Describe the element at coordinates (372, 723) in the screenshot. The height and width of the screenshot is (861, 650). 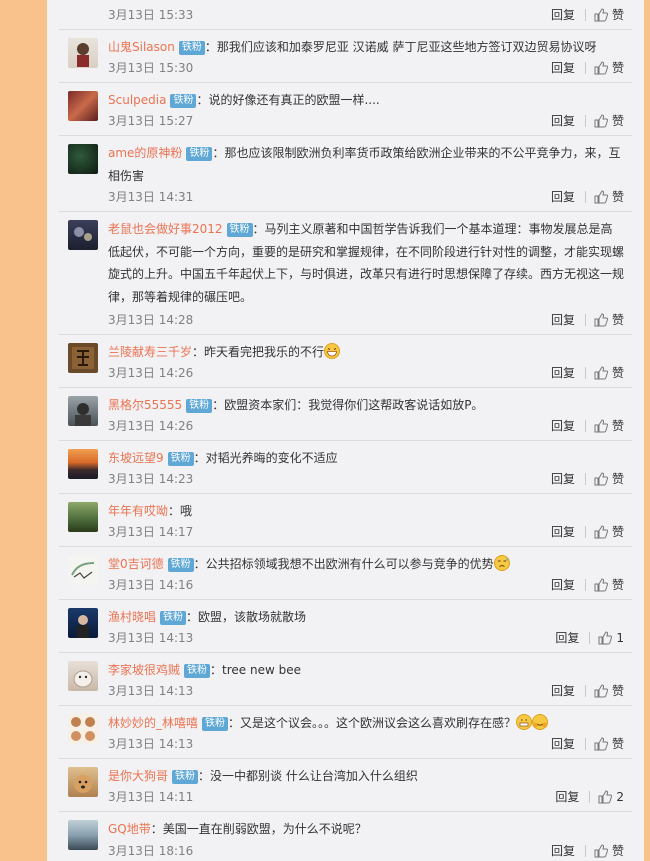
I see `comment-text: ：又是这个议会。。。这个欧洲议会这么喜欢刷存在感？` at that location.